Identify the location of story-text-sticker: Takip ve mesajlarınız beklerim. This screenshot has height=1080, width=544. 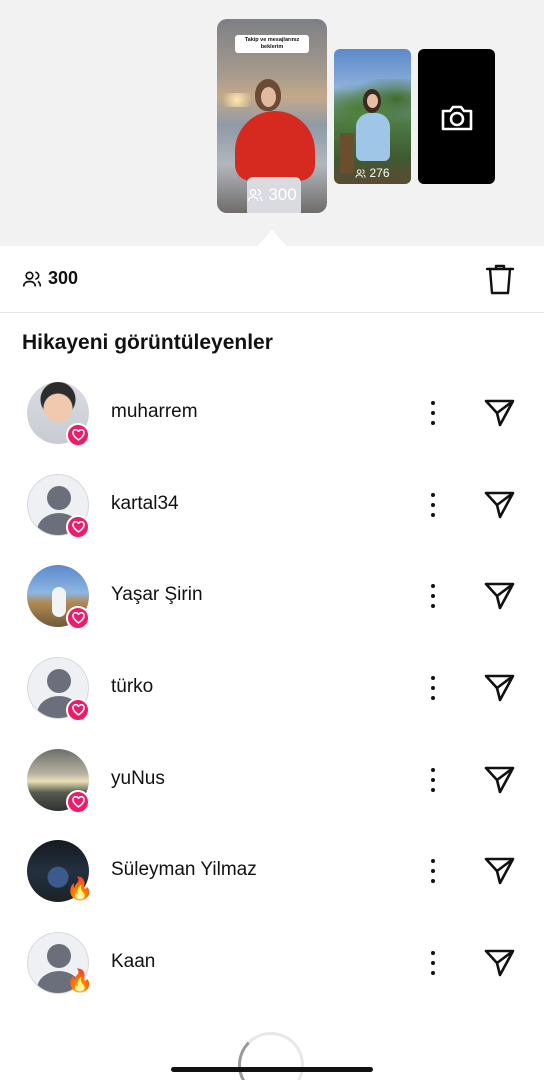
(272, 44).